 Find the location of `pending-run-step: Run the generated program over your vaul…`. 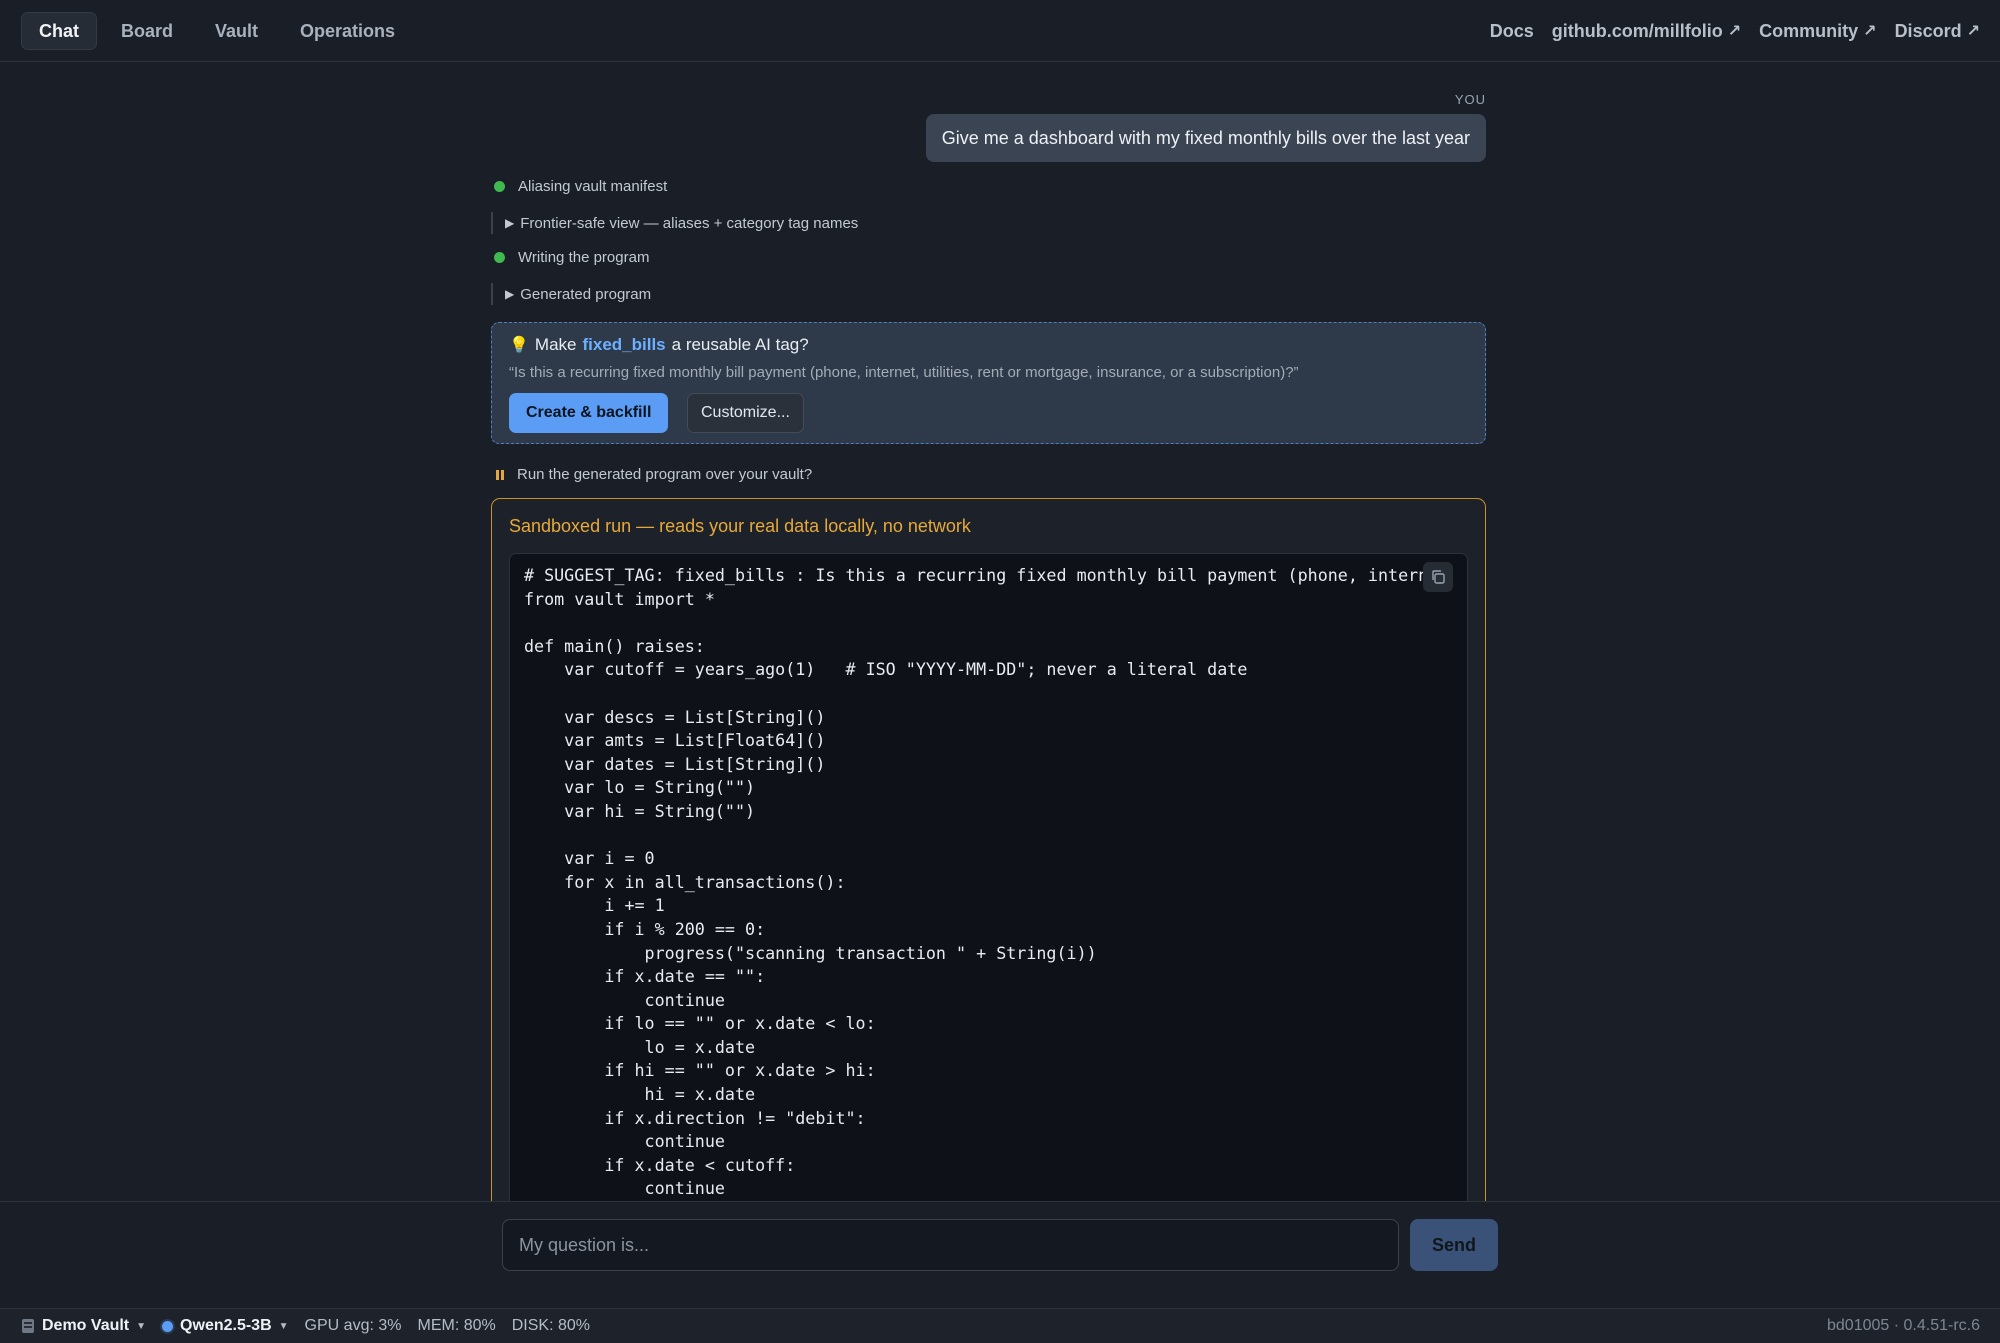

pending-run-step: Run the generated program over your vaul… is located at coordinates (654, 474).